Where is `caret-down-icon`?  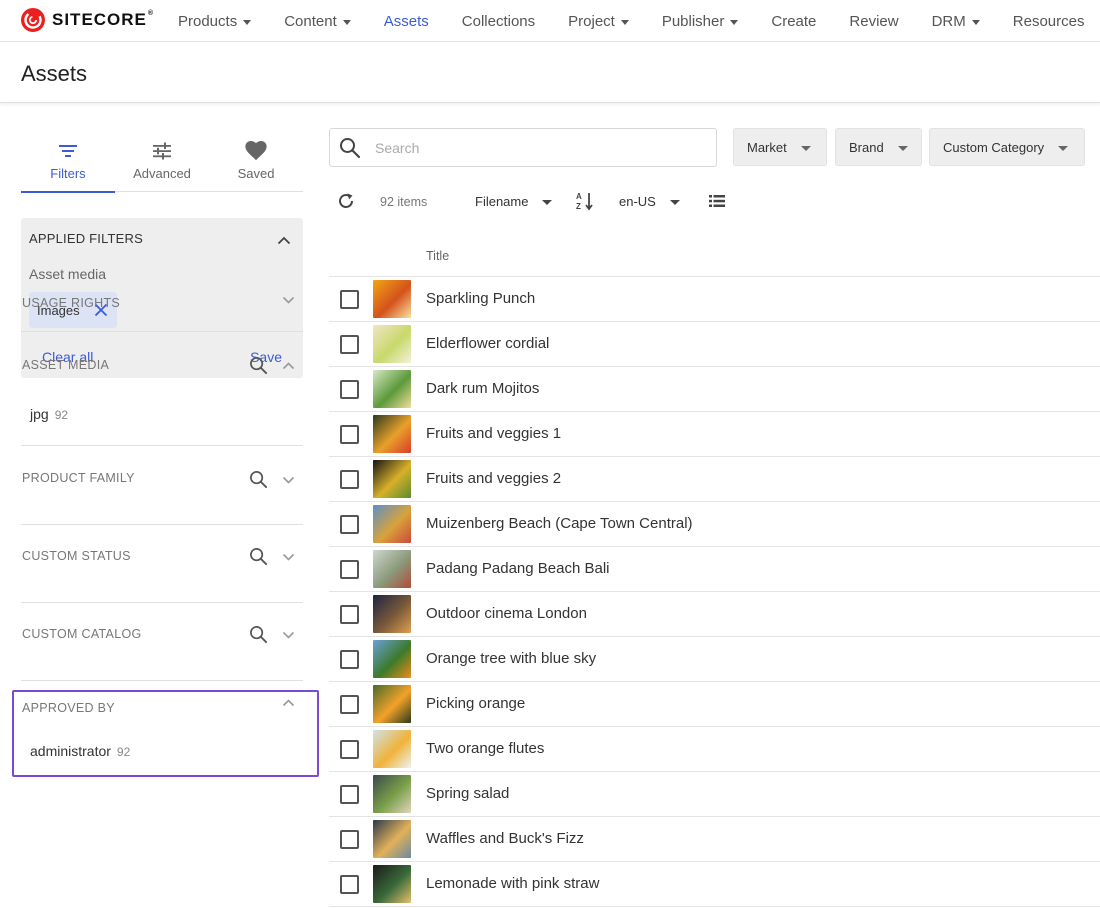
caret-down-icon is located at coordinates (902, 148).